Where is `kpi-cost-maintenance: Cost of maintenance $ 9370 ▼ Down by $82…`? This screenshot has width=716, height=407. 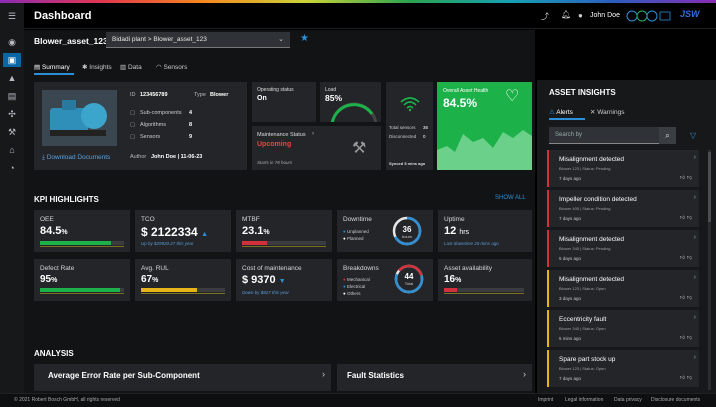 kpi-cost-maintenance: Cost of maintenance $ 9370 ▼ Down by $82… is located at coordinates (284, 280).